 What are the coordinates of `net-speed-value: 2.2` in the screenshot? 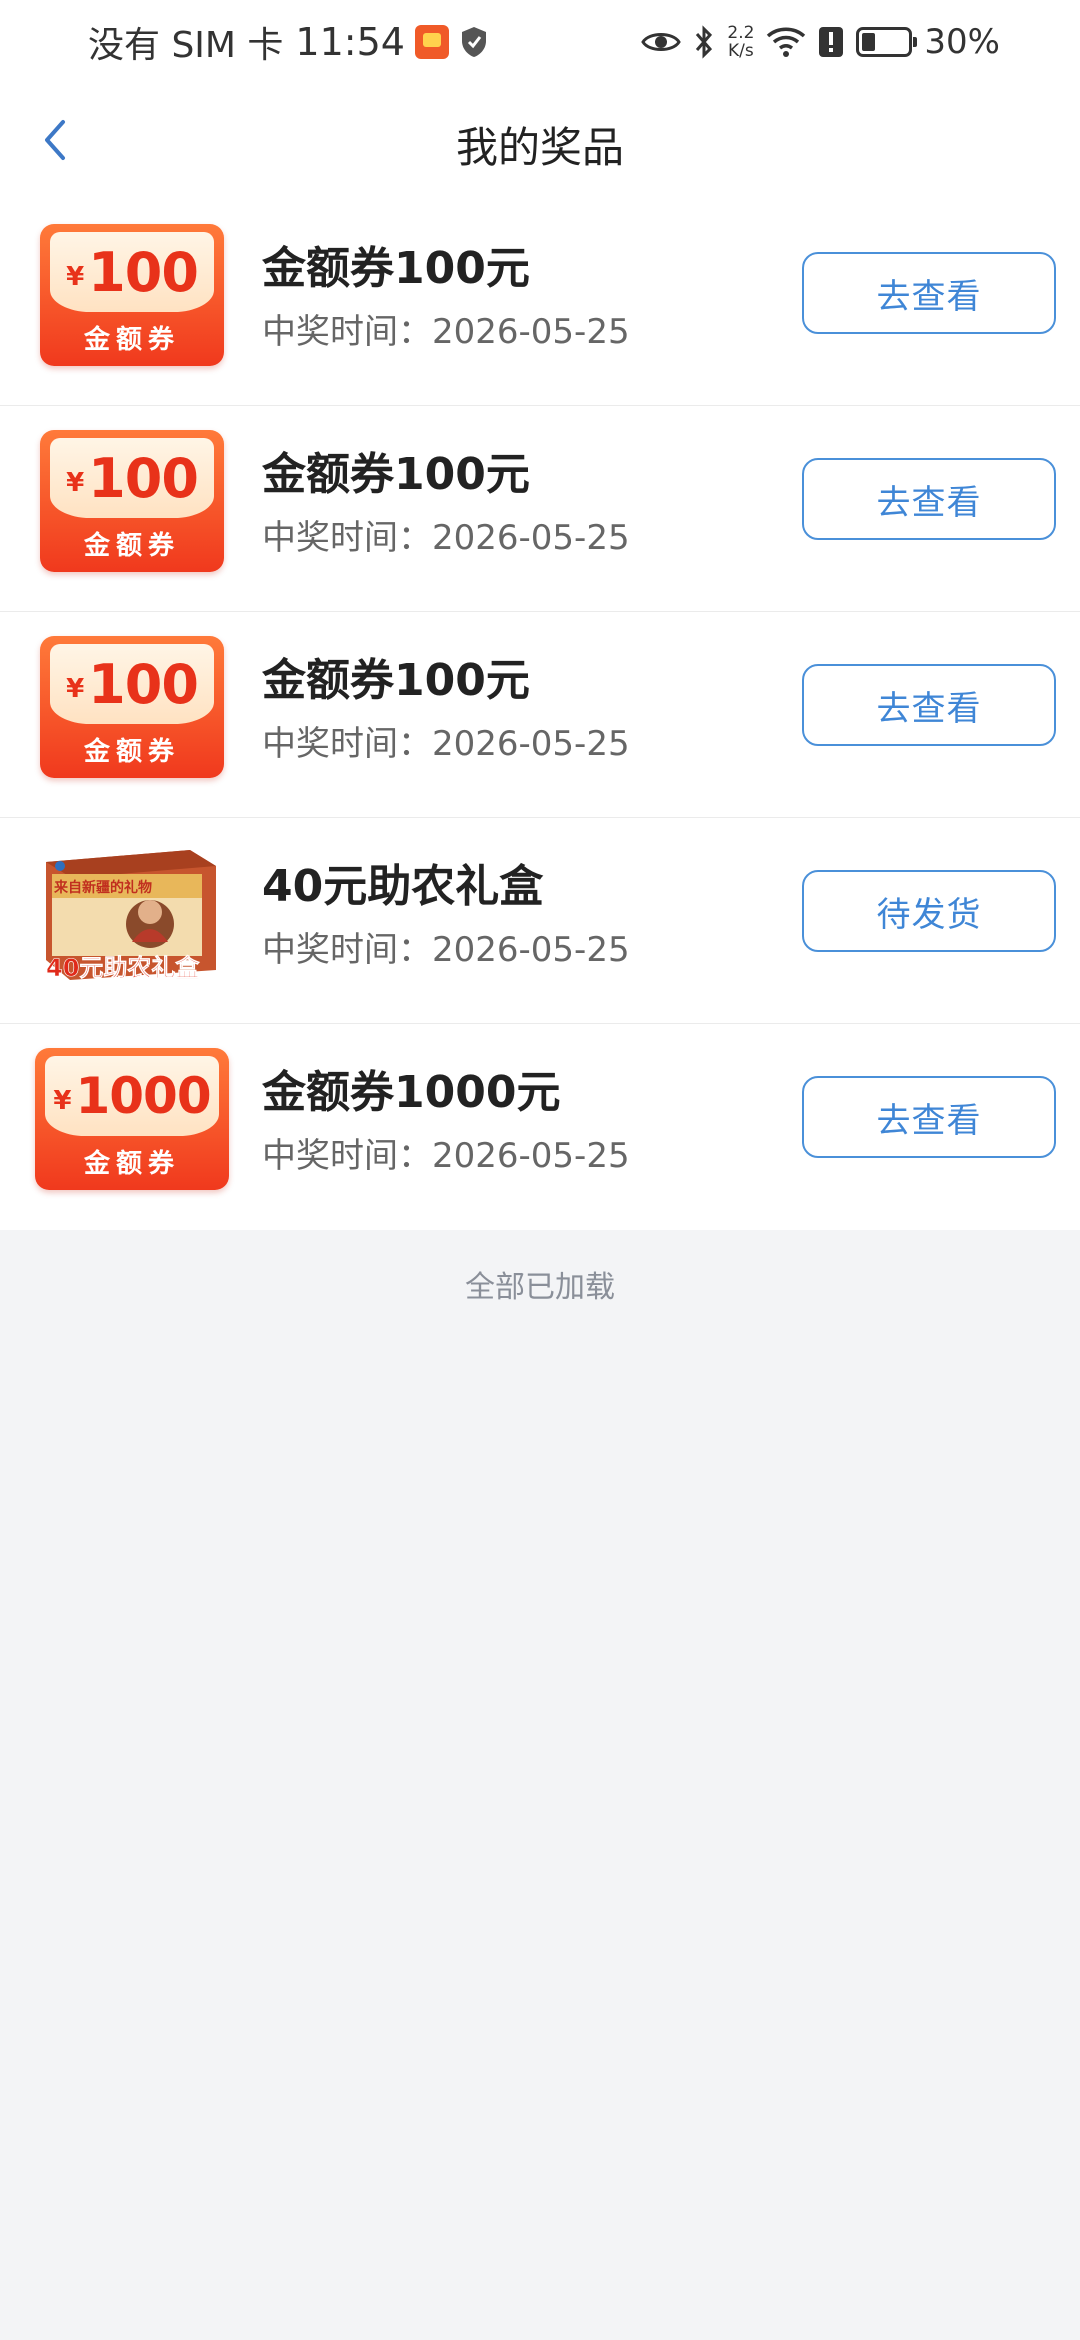 It's located at (741, 33).